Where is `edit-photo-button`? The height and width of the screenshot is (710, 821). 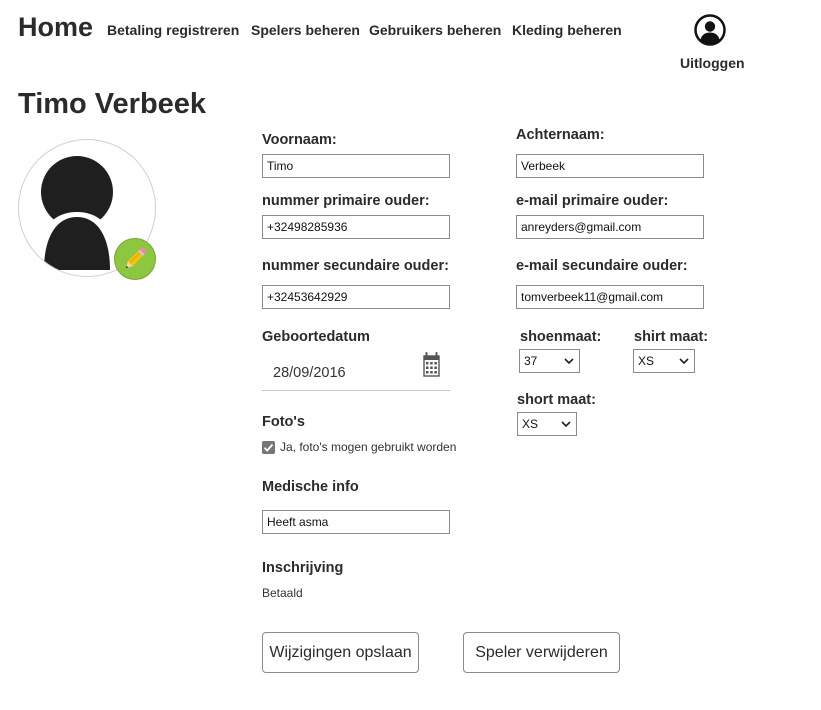
edit-photo-button is located at coordinates (135, 259).